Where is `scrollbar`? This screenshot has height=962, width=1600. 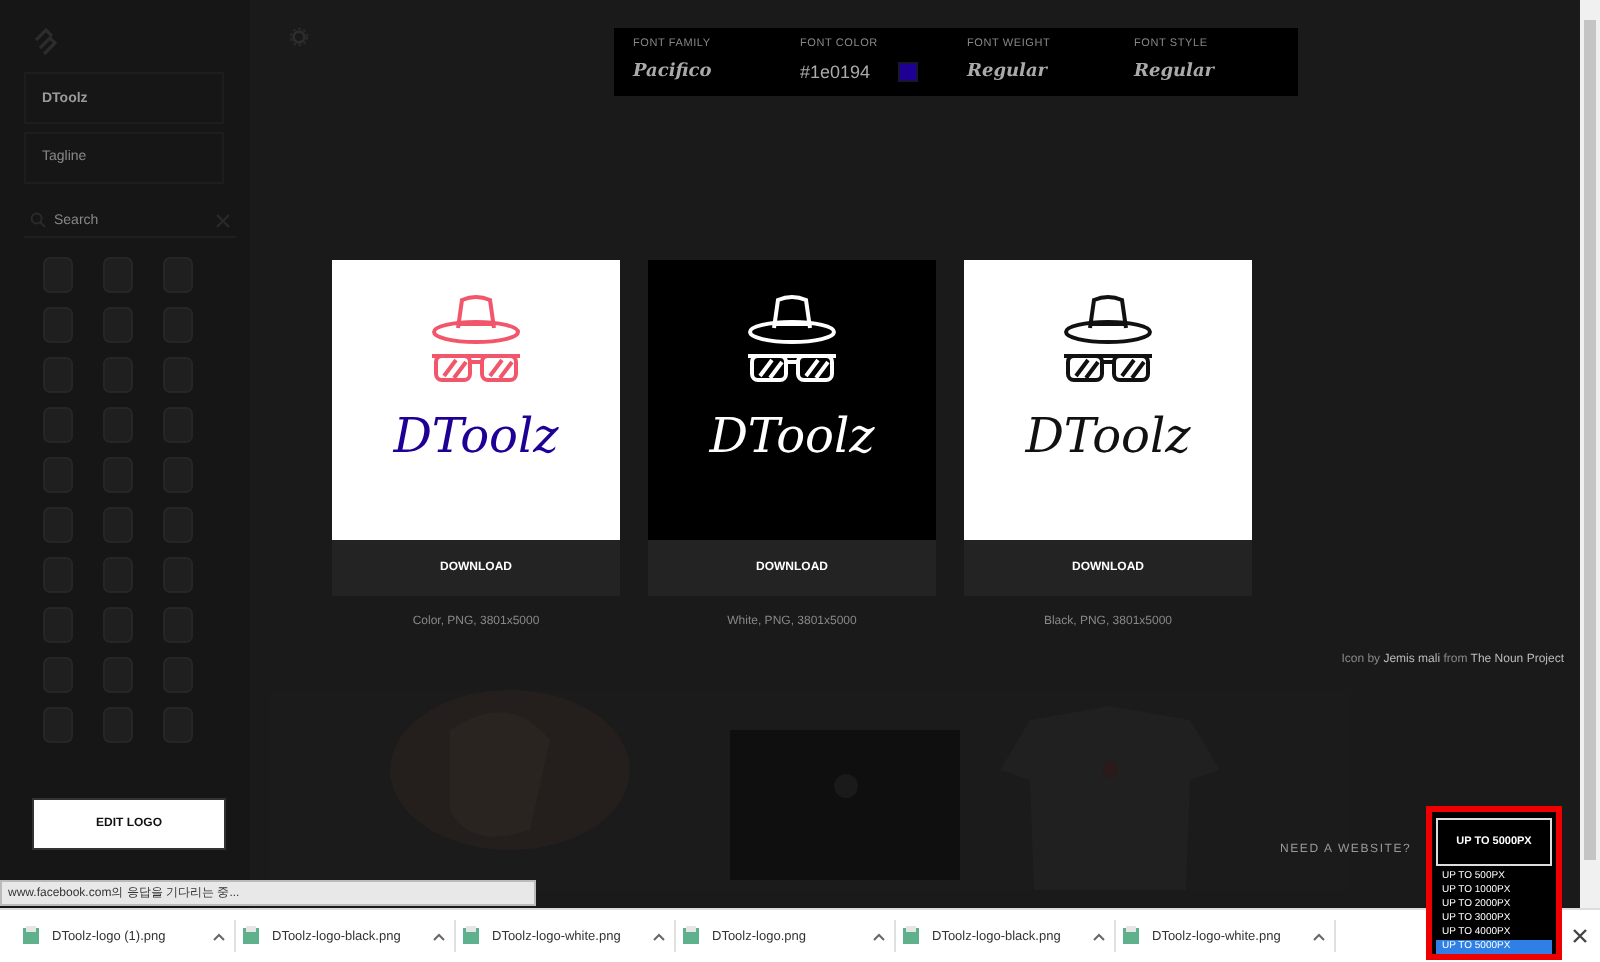 scrollbar is located at coordinates (1590, 454).